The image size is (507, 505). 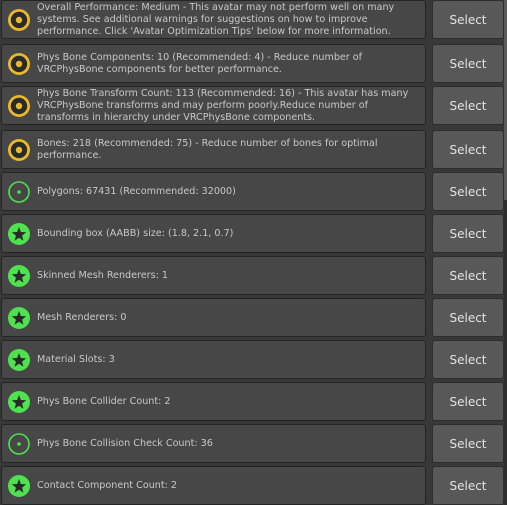 I want to click on message-box: Phys Bone Collider Count: 2, so click(x=213, y=401).